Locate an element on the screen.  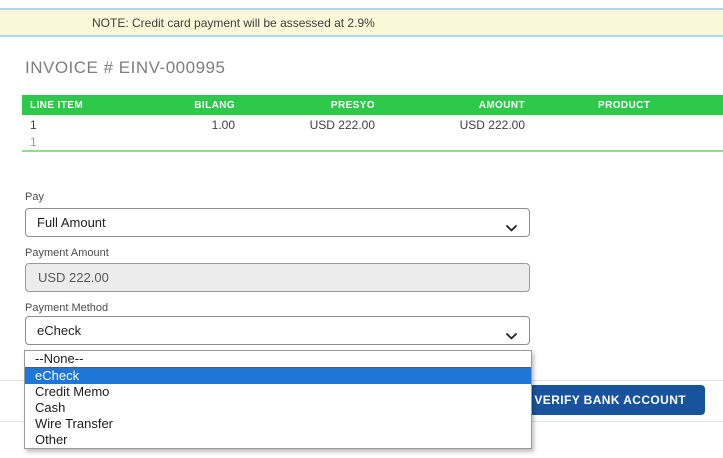
dropdown-option-credit-memo: Credit Memo is located at coordinates (278, 392).